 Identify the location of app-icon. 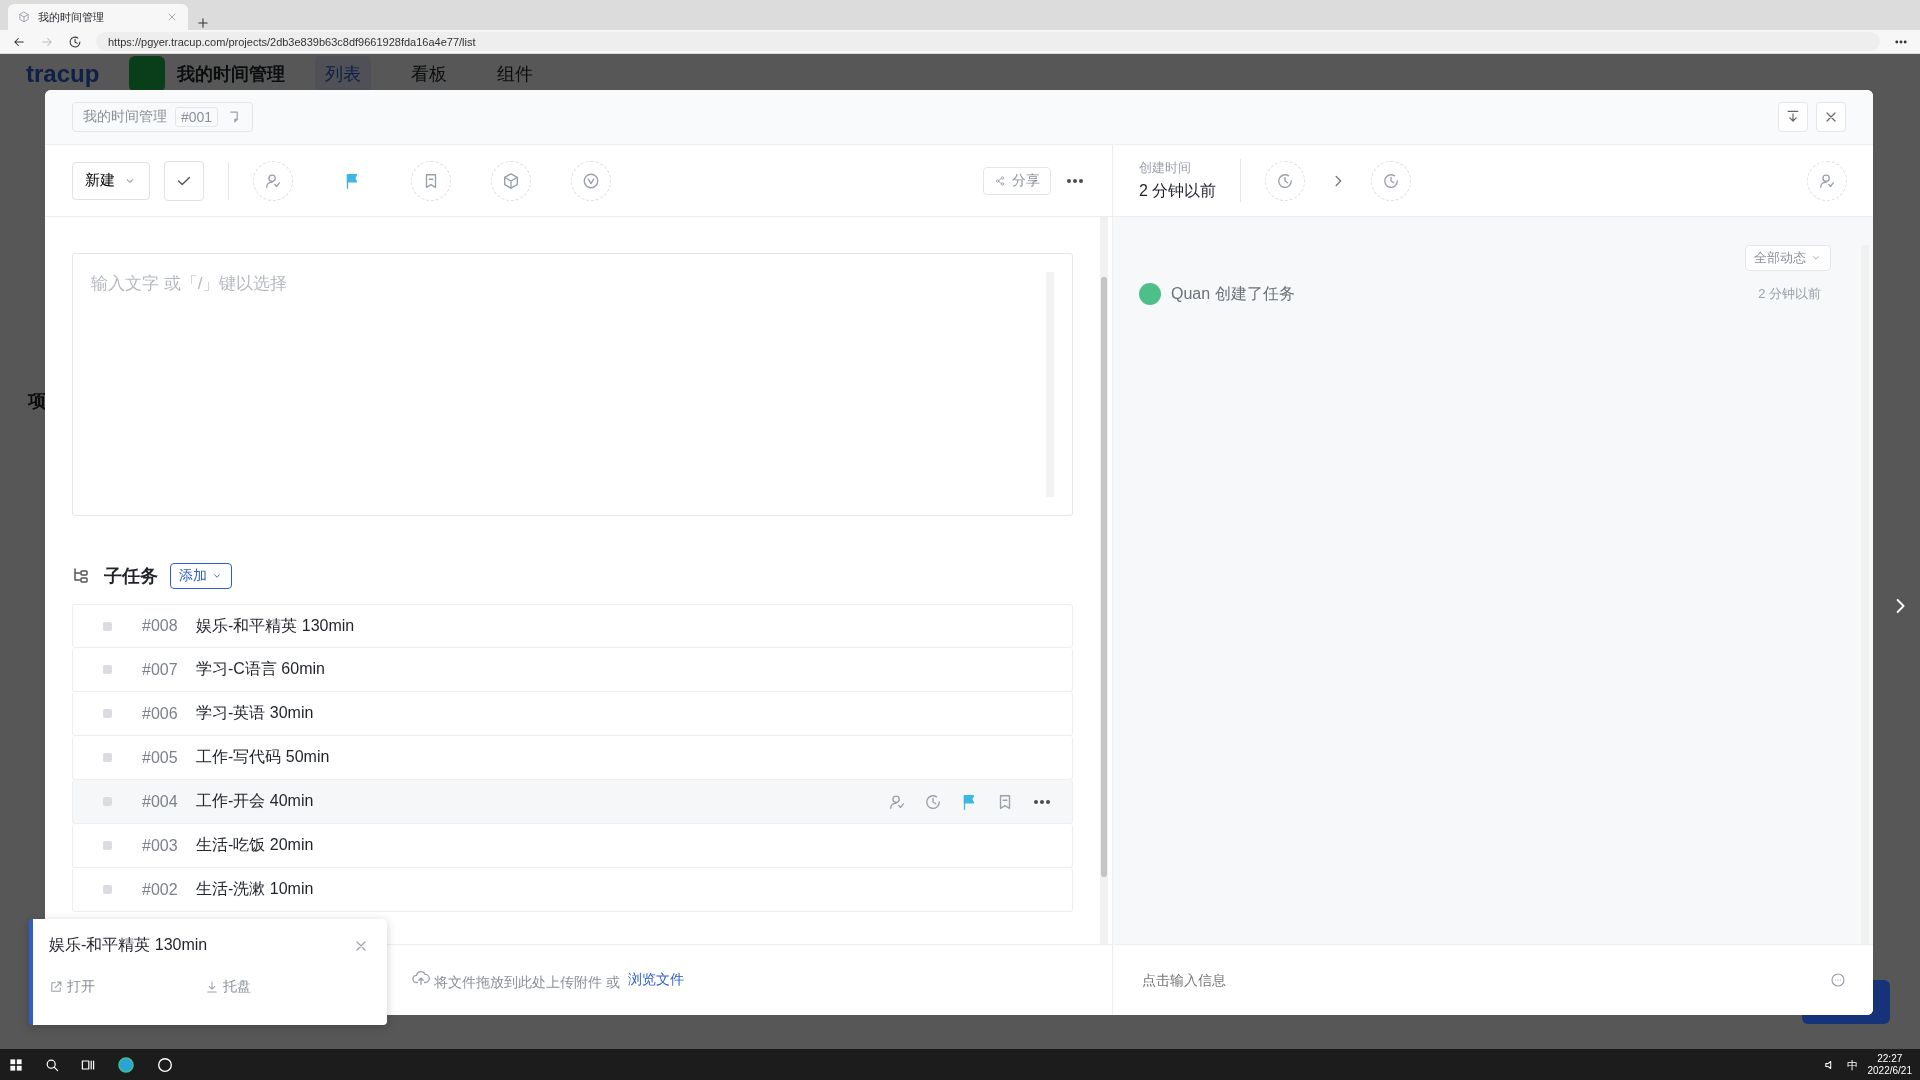
(165, 1065).